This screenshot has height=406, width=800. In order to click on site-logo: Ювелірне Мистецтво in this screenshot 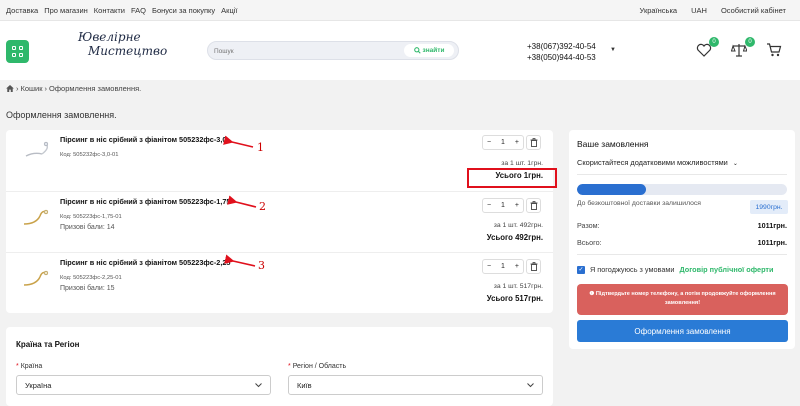, I will do `click(123, 51)`.